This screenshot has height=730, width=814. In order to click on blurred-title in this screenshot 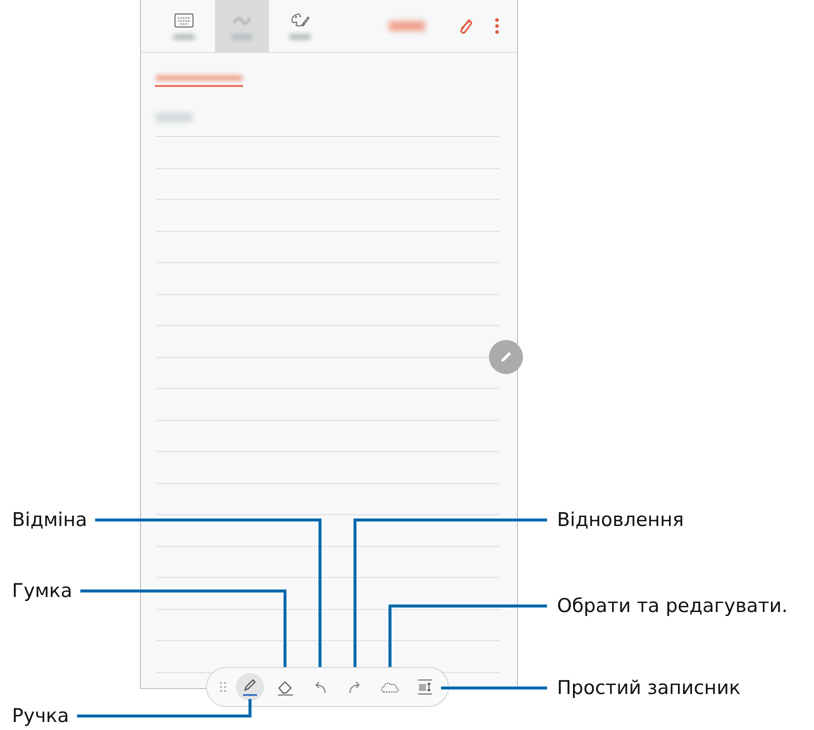, I will do `click(174, 117)`.